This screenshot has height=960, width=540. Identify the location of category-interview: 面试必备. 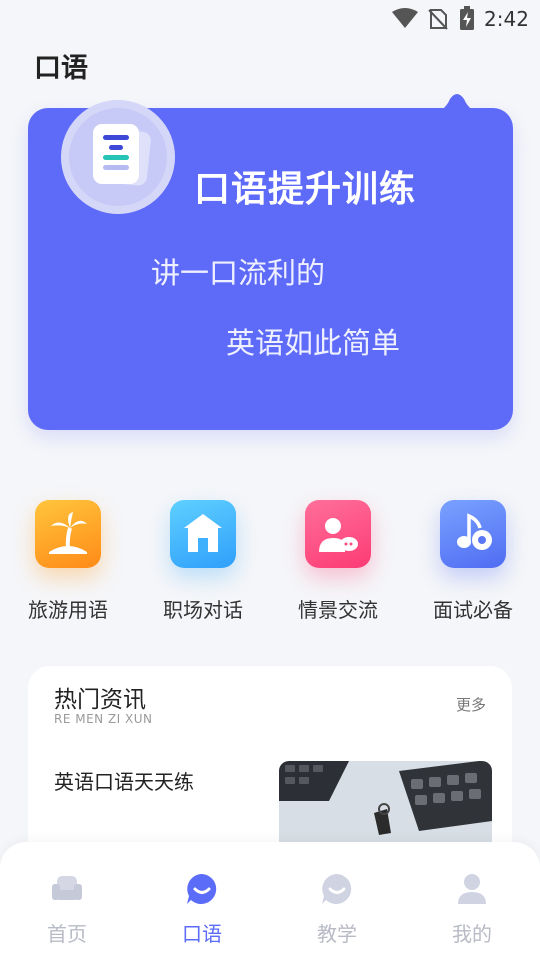
(473, 565).